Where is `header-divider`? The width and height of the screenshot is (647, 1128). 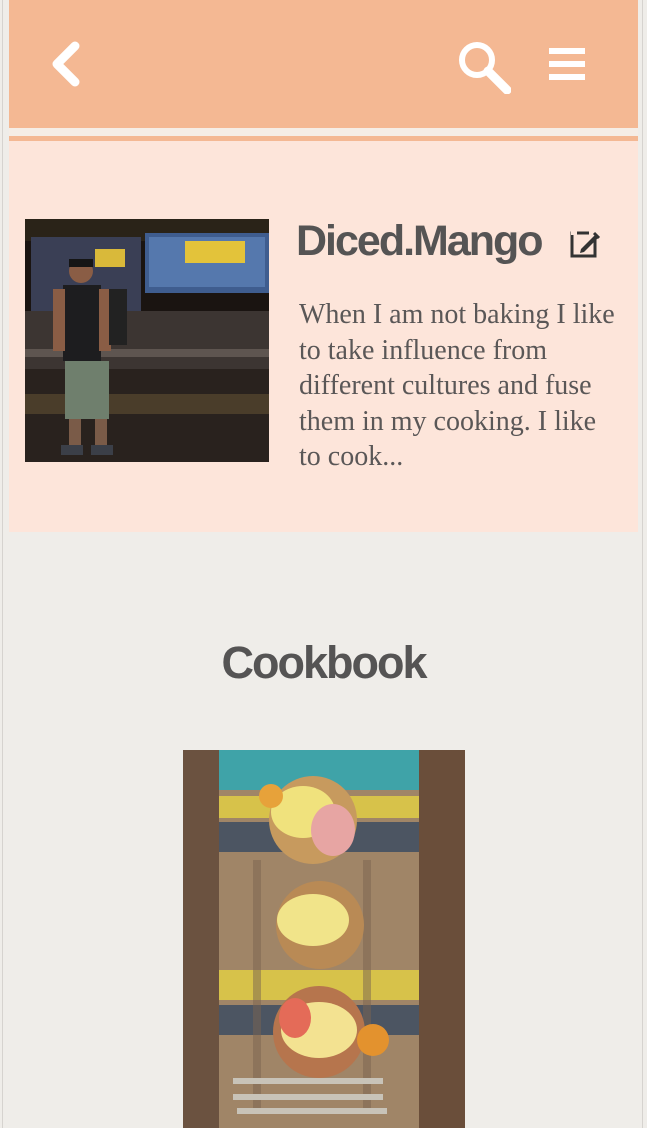
header-divider is located at coordinates (323, 132).